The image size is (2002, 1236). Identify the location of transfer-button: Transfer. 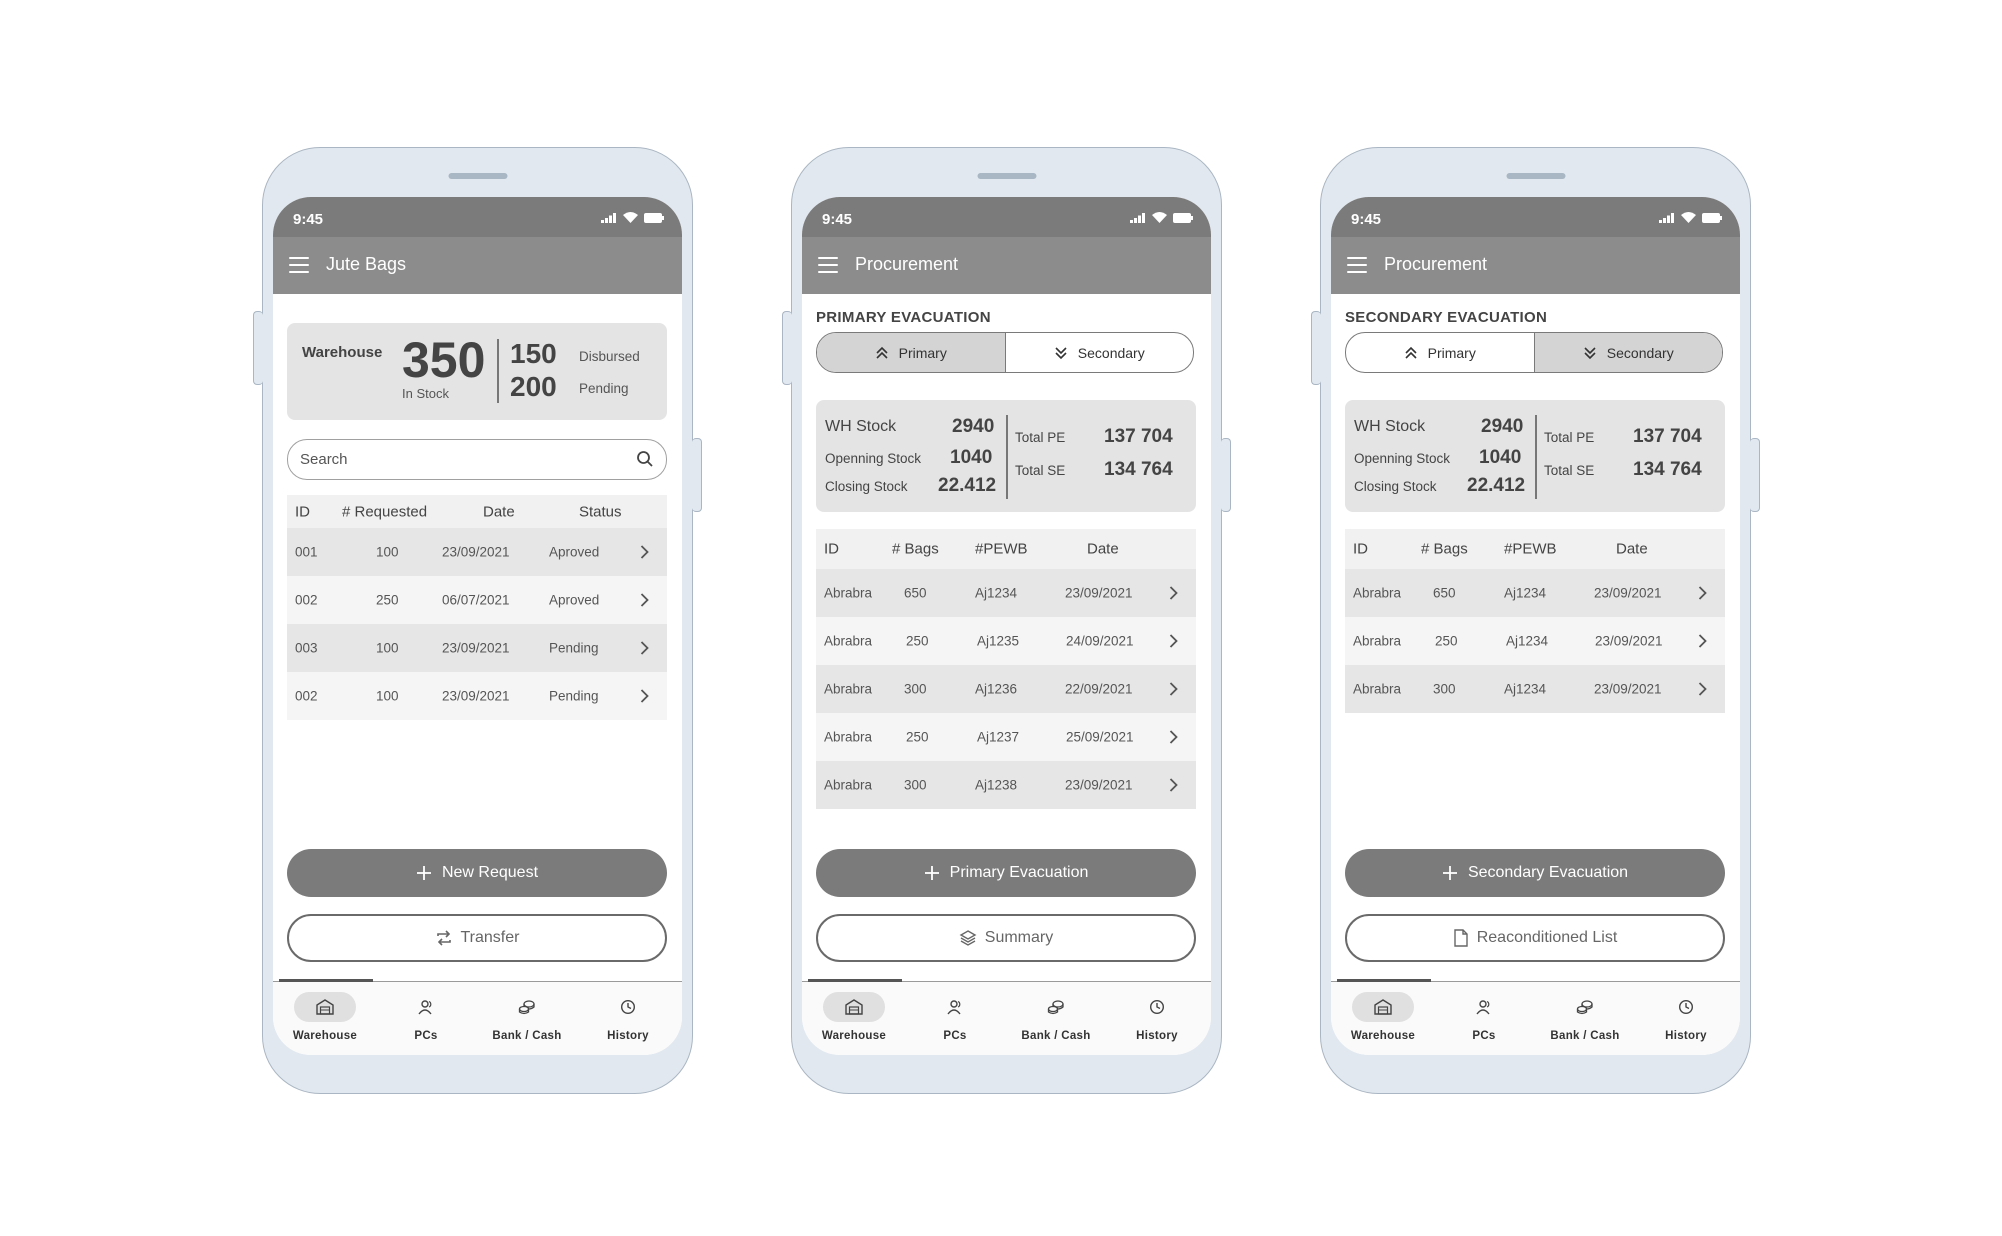
(477, 938).